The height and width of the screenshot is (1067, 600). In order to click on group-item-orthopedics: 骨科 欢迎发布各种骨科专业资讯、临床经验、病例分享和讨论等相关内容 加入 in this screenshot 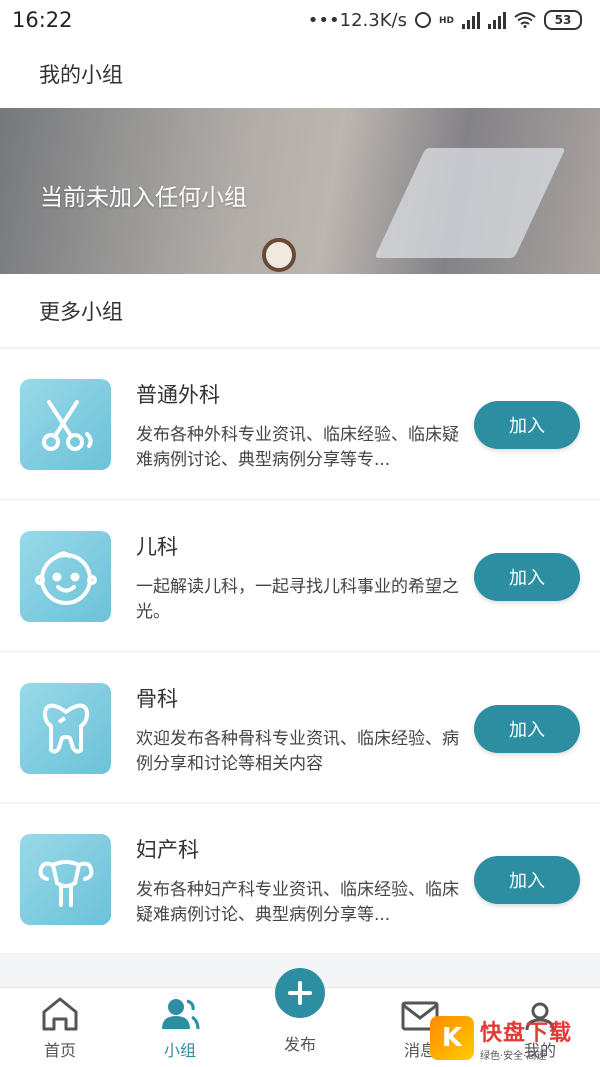, I will do `click(300, 727)`.